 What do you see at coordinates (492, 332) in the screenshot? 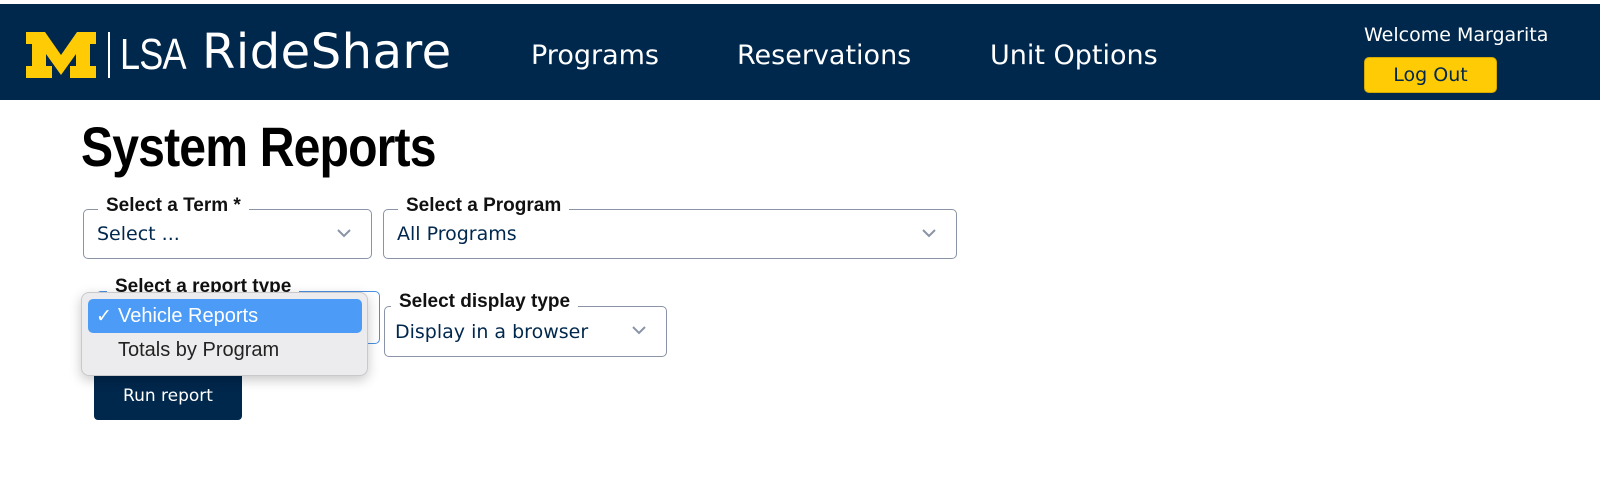
I see `display-type-value: Display in a browser` at bounding box center [492, 332].